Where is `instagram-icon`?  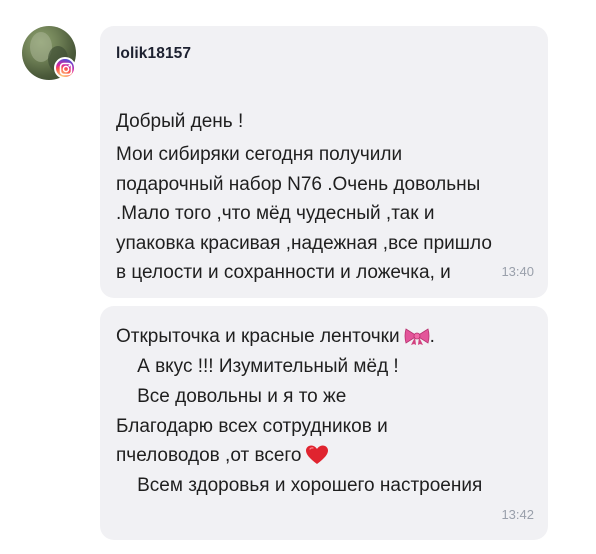 instagram-icon is located at coordinates (65, 68).